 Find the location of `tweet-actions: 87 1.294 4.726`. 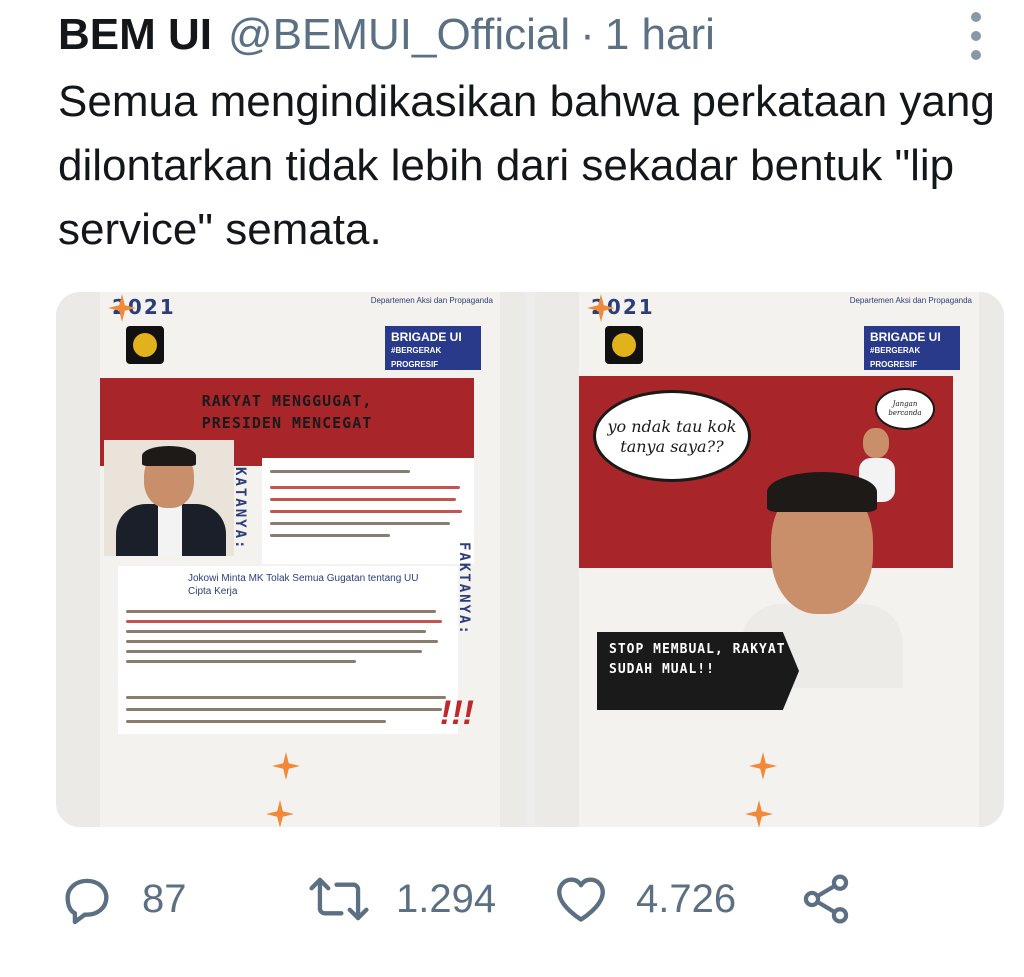

tweet-actions: 87 1.294 4.726 is located at coordinates (508, 899).